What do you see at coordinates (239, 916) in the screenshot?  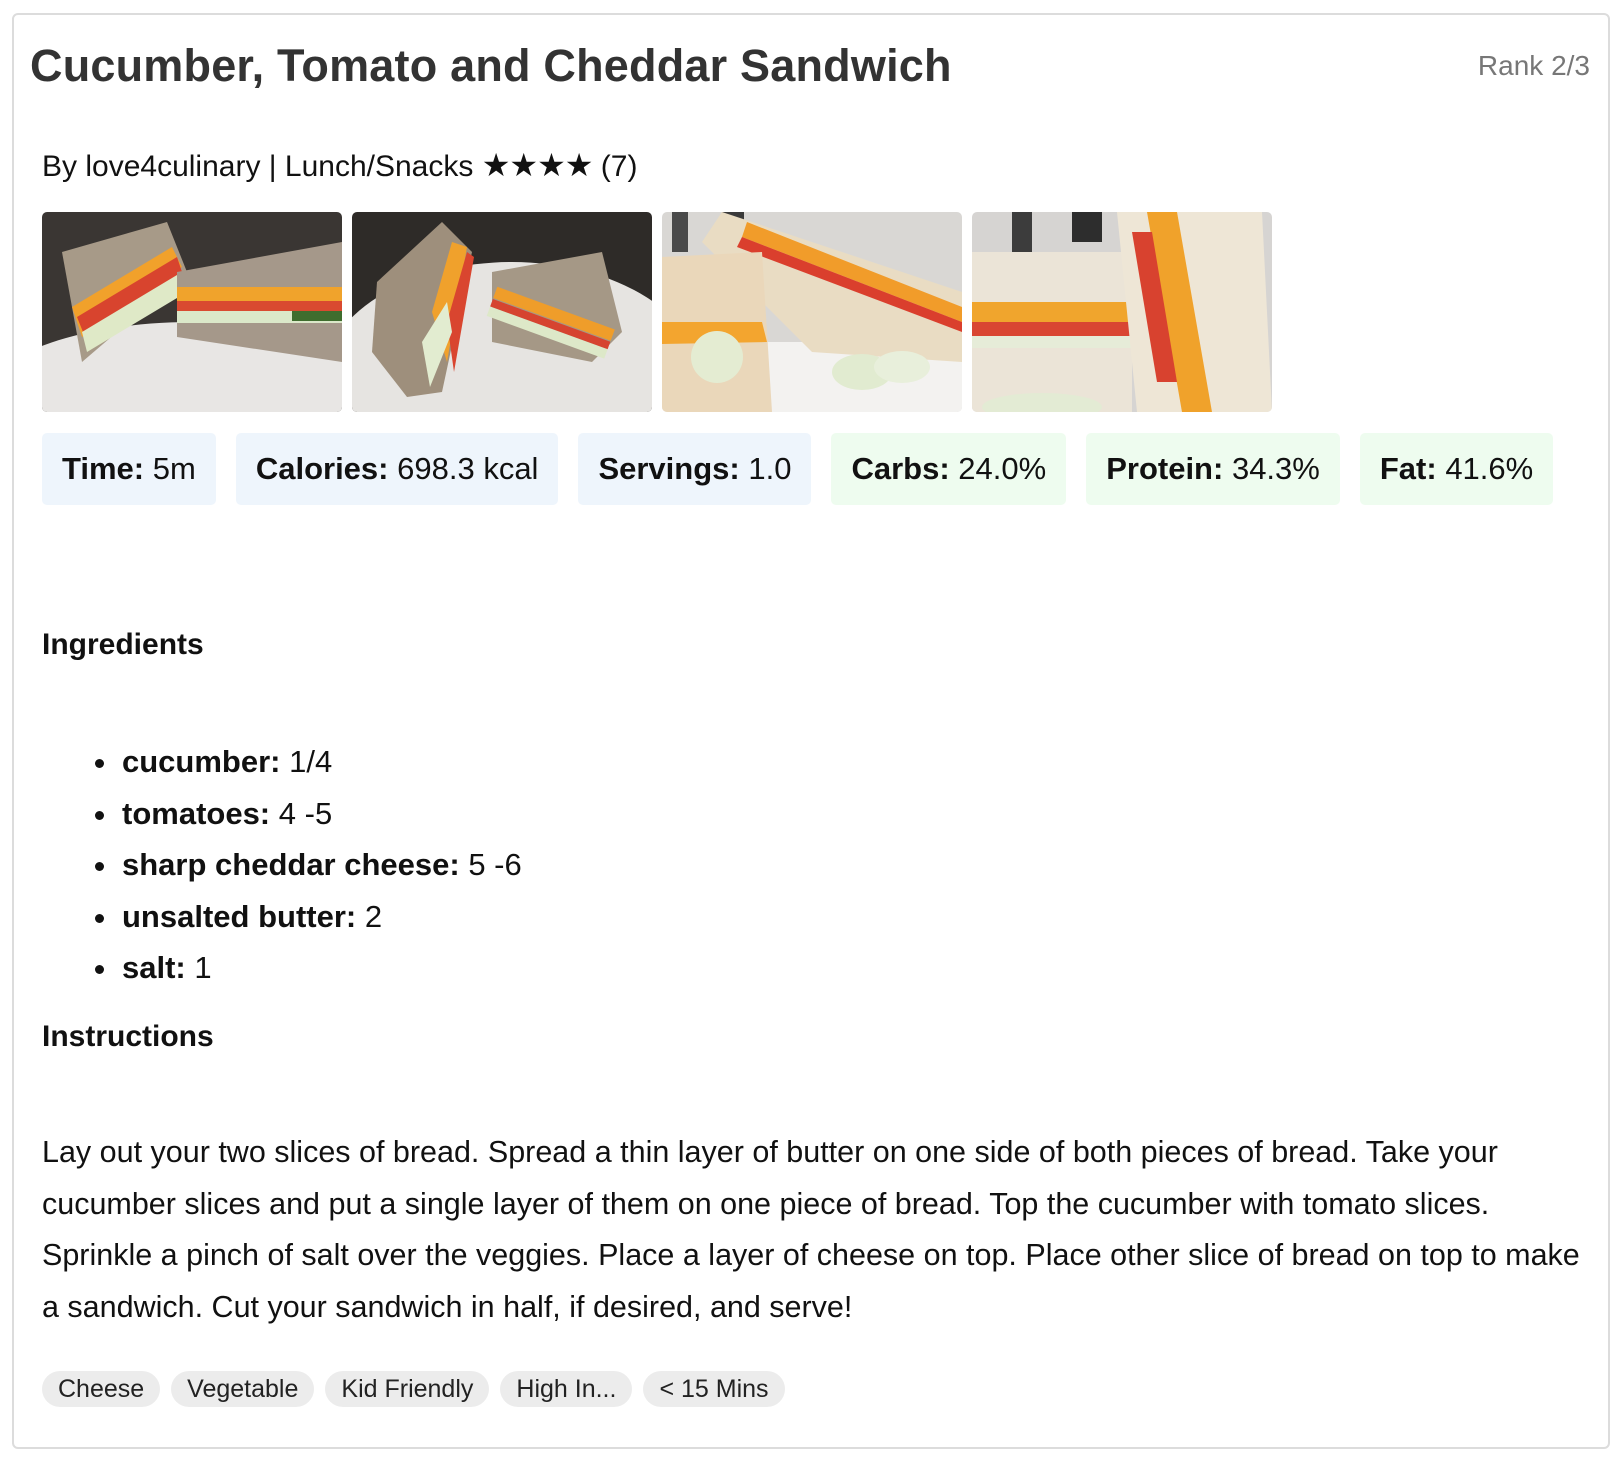 I see `ingredient-name: unsalted butter:` at bounding box center [239, 916].